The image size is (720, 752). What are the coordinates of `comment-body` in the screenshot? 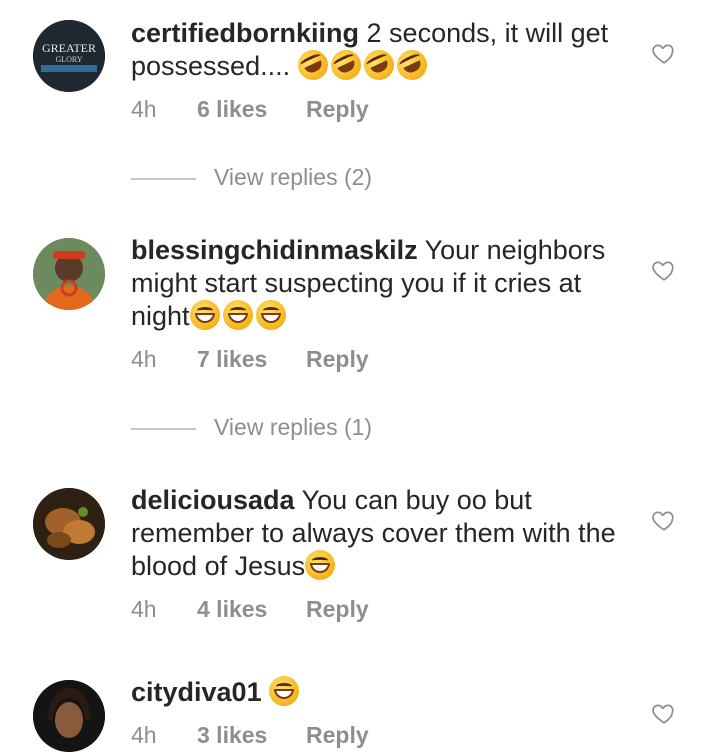 It's located at (266, 692).